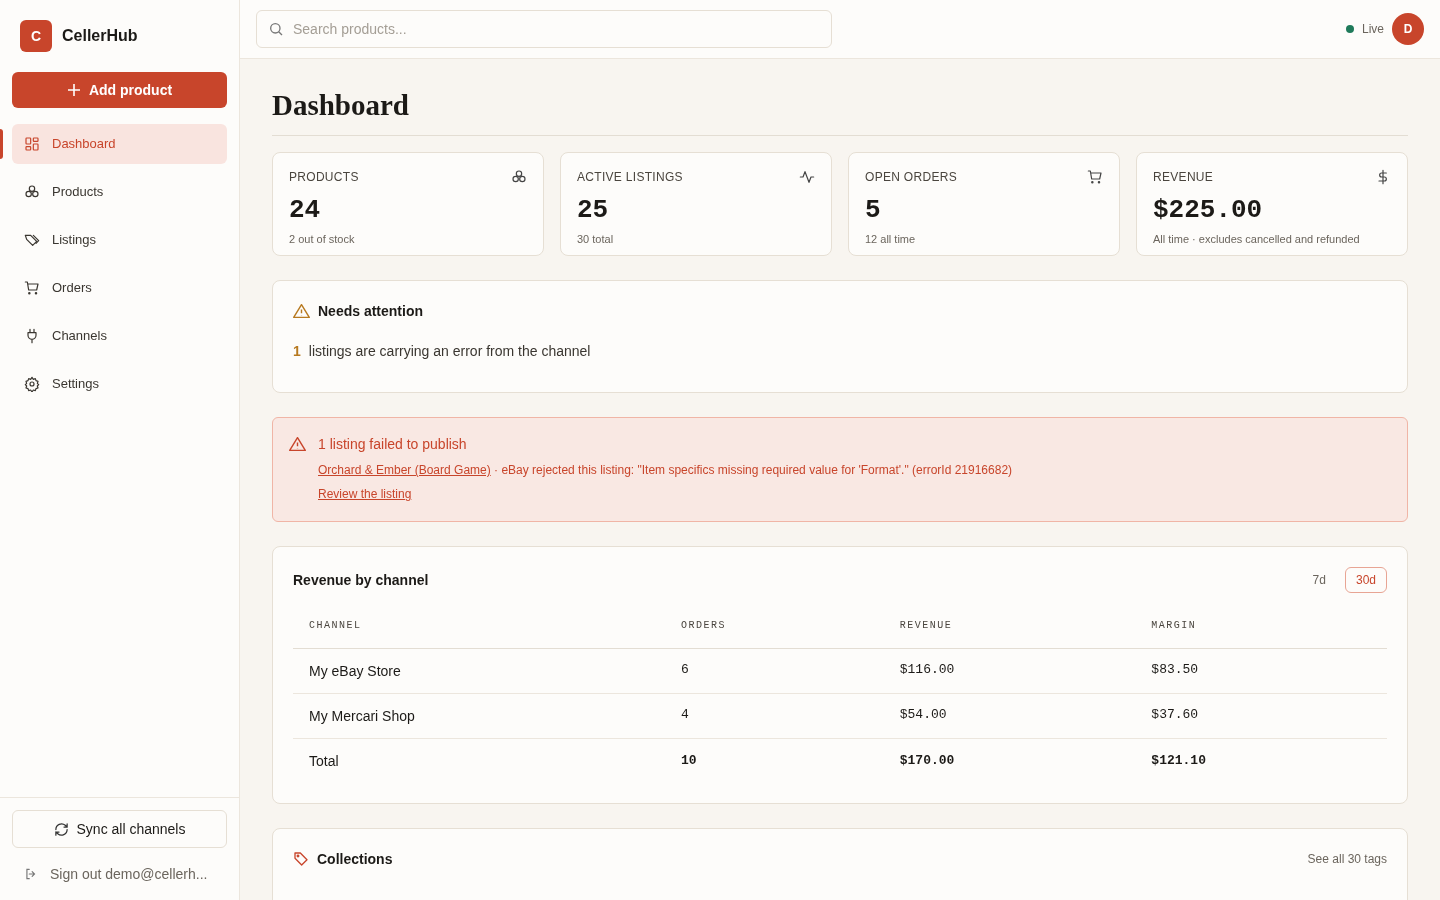 The width and height of the screenshot is (1440, 900). I want to click on error-message: Orchard & Ember (Board Game) · eBay rejected this listing: "Item specifics missing required value for 'Format'." (errorId 21916682), so click(665, 470).